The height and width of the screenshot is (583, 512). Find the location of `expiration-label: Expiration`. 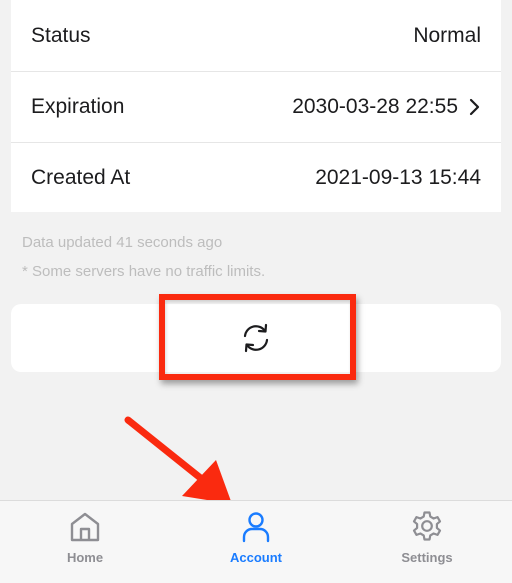

expiration-label: Expiration is located at coordinates (78, 106).